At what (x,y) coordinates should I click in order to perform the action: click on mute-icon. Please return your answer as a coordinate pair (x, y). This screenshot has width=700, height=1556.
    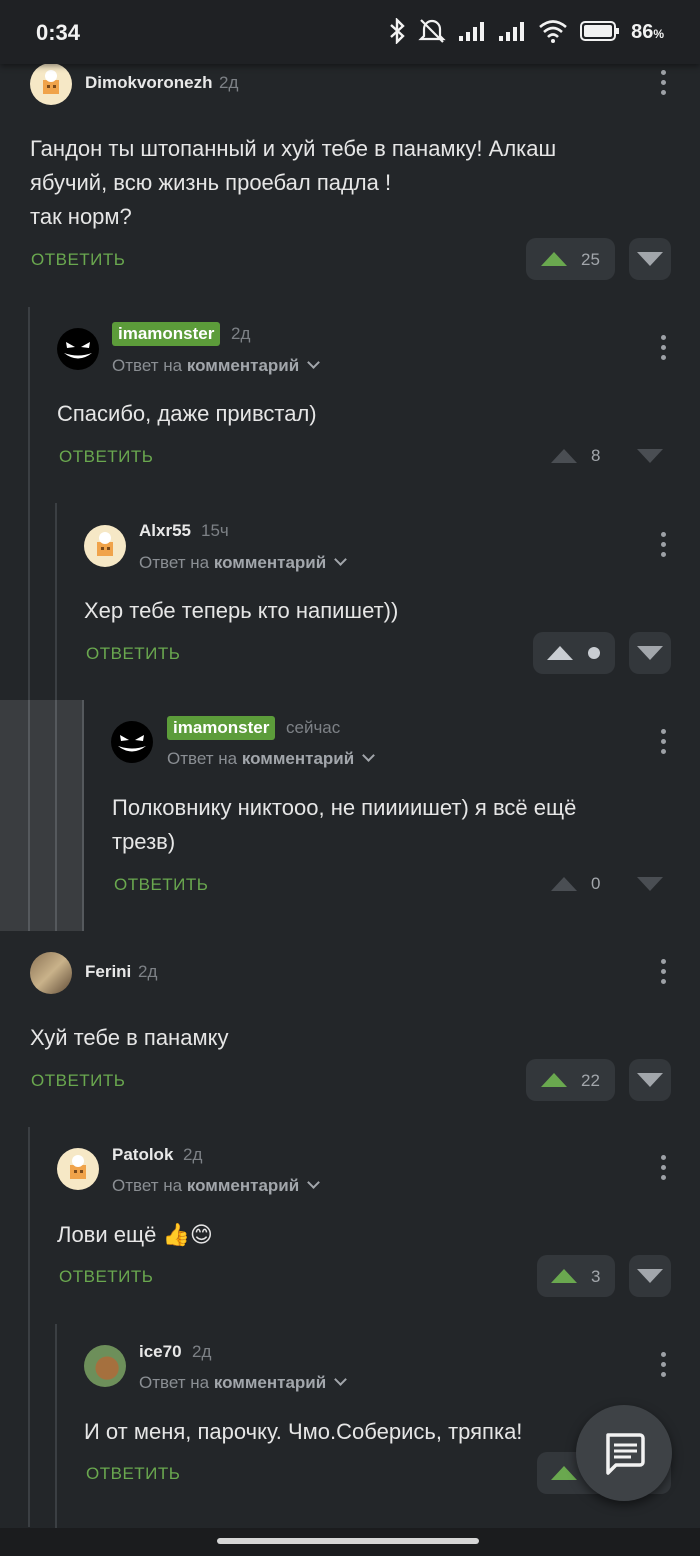
    Looking at the image, I should click on (432, 31).